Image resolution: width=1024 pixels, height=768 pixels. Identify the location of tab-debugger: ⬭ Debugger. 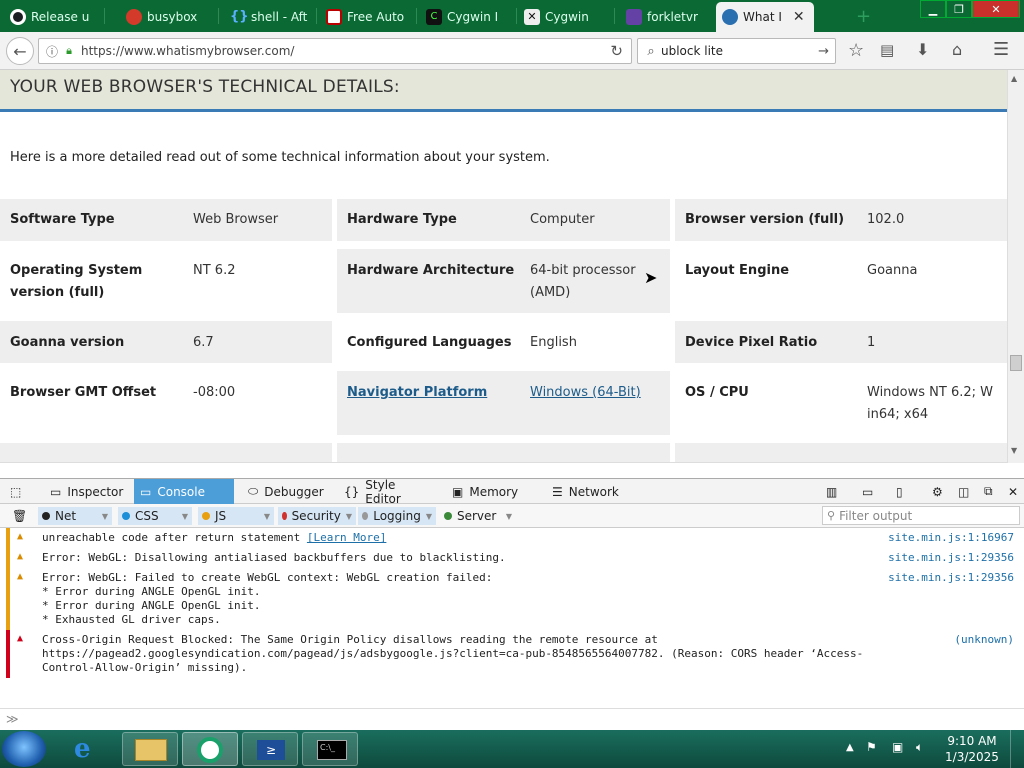
(286, 491).